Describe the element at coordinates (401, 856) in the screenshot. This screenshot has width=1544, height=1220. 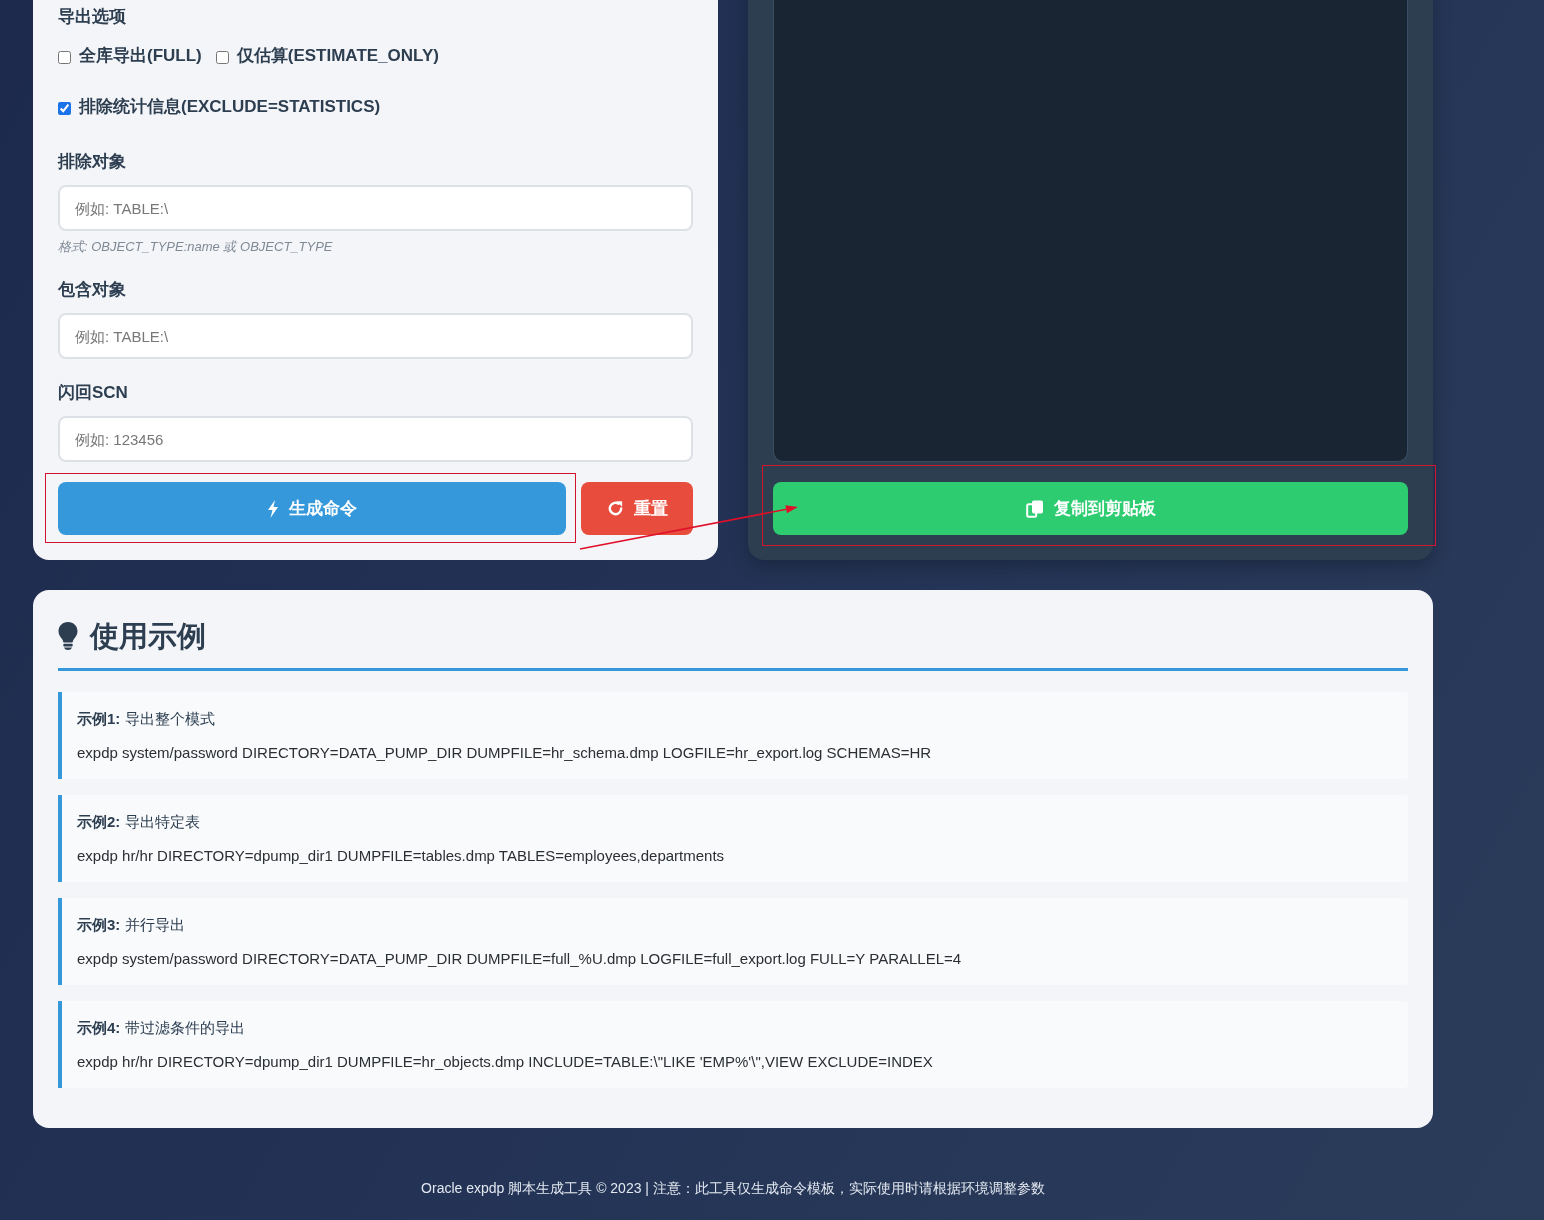
I see `command-text: expdp hr/hr DIRECTORY=dpump_dir1 DUMPFILE=tables.dmp TABLES=employees,departments` at that location.